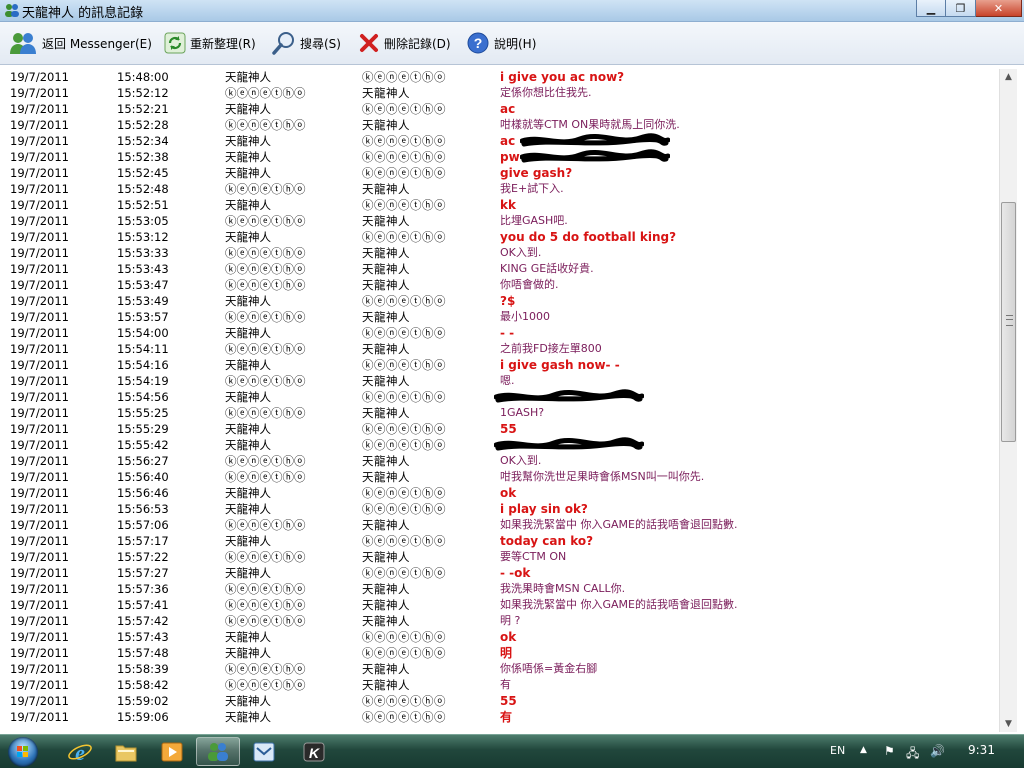 The image size is (1024, 771). What do you see at coordinates (499, 637) in the screenshot?
I see `log-row: 19/7/2011 15:57:43 天龍神人 ⓚⓔⓝⓔⓣⓗⓞ ok` at bounding box center [499, 637].